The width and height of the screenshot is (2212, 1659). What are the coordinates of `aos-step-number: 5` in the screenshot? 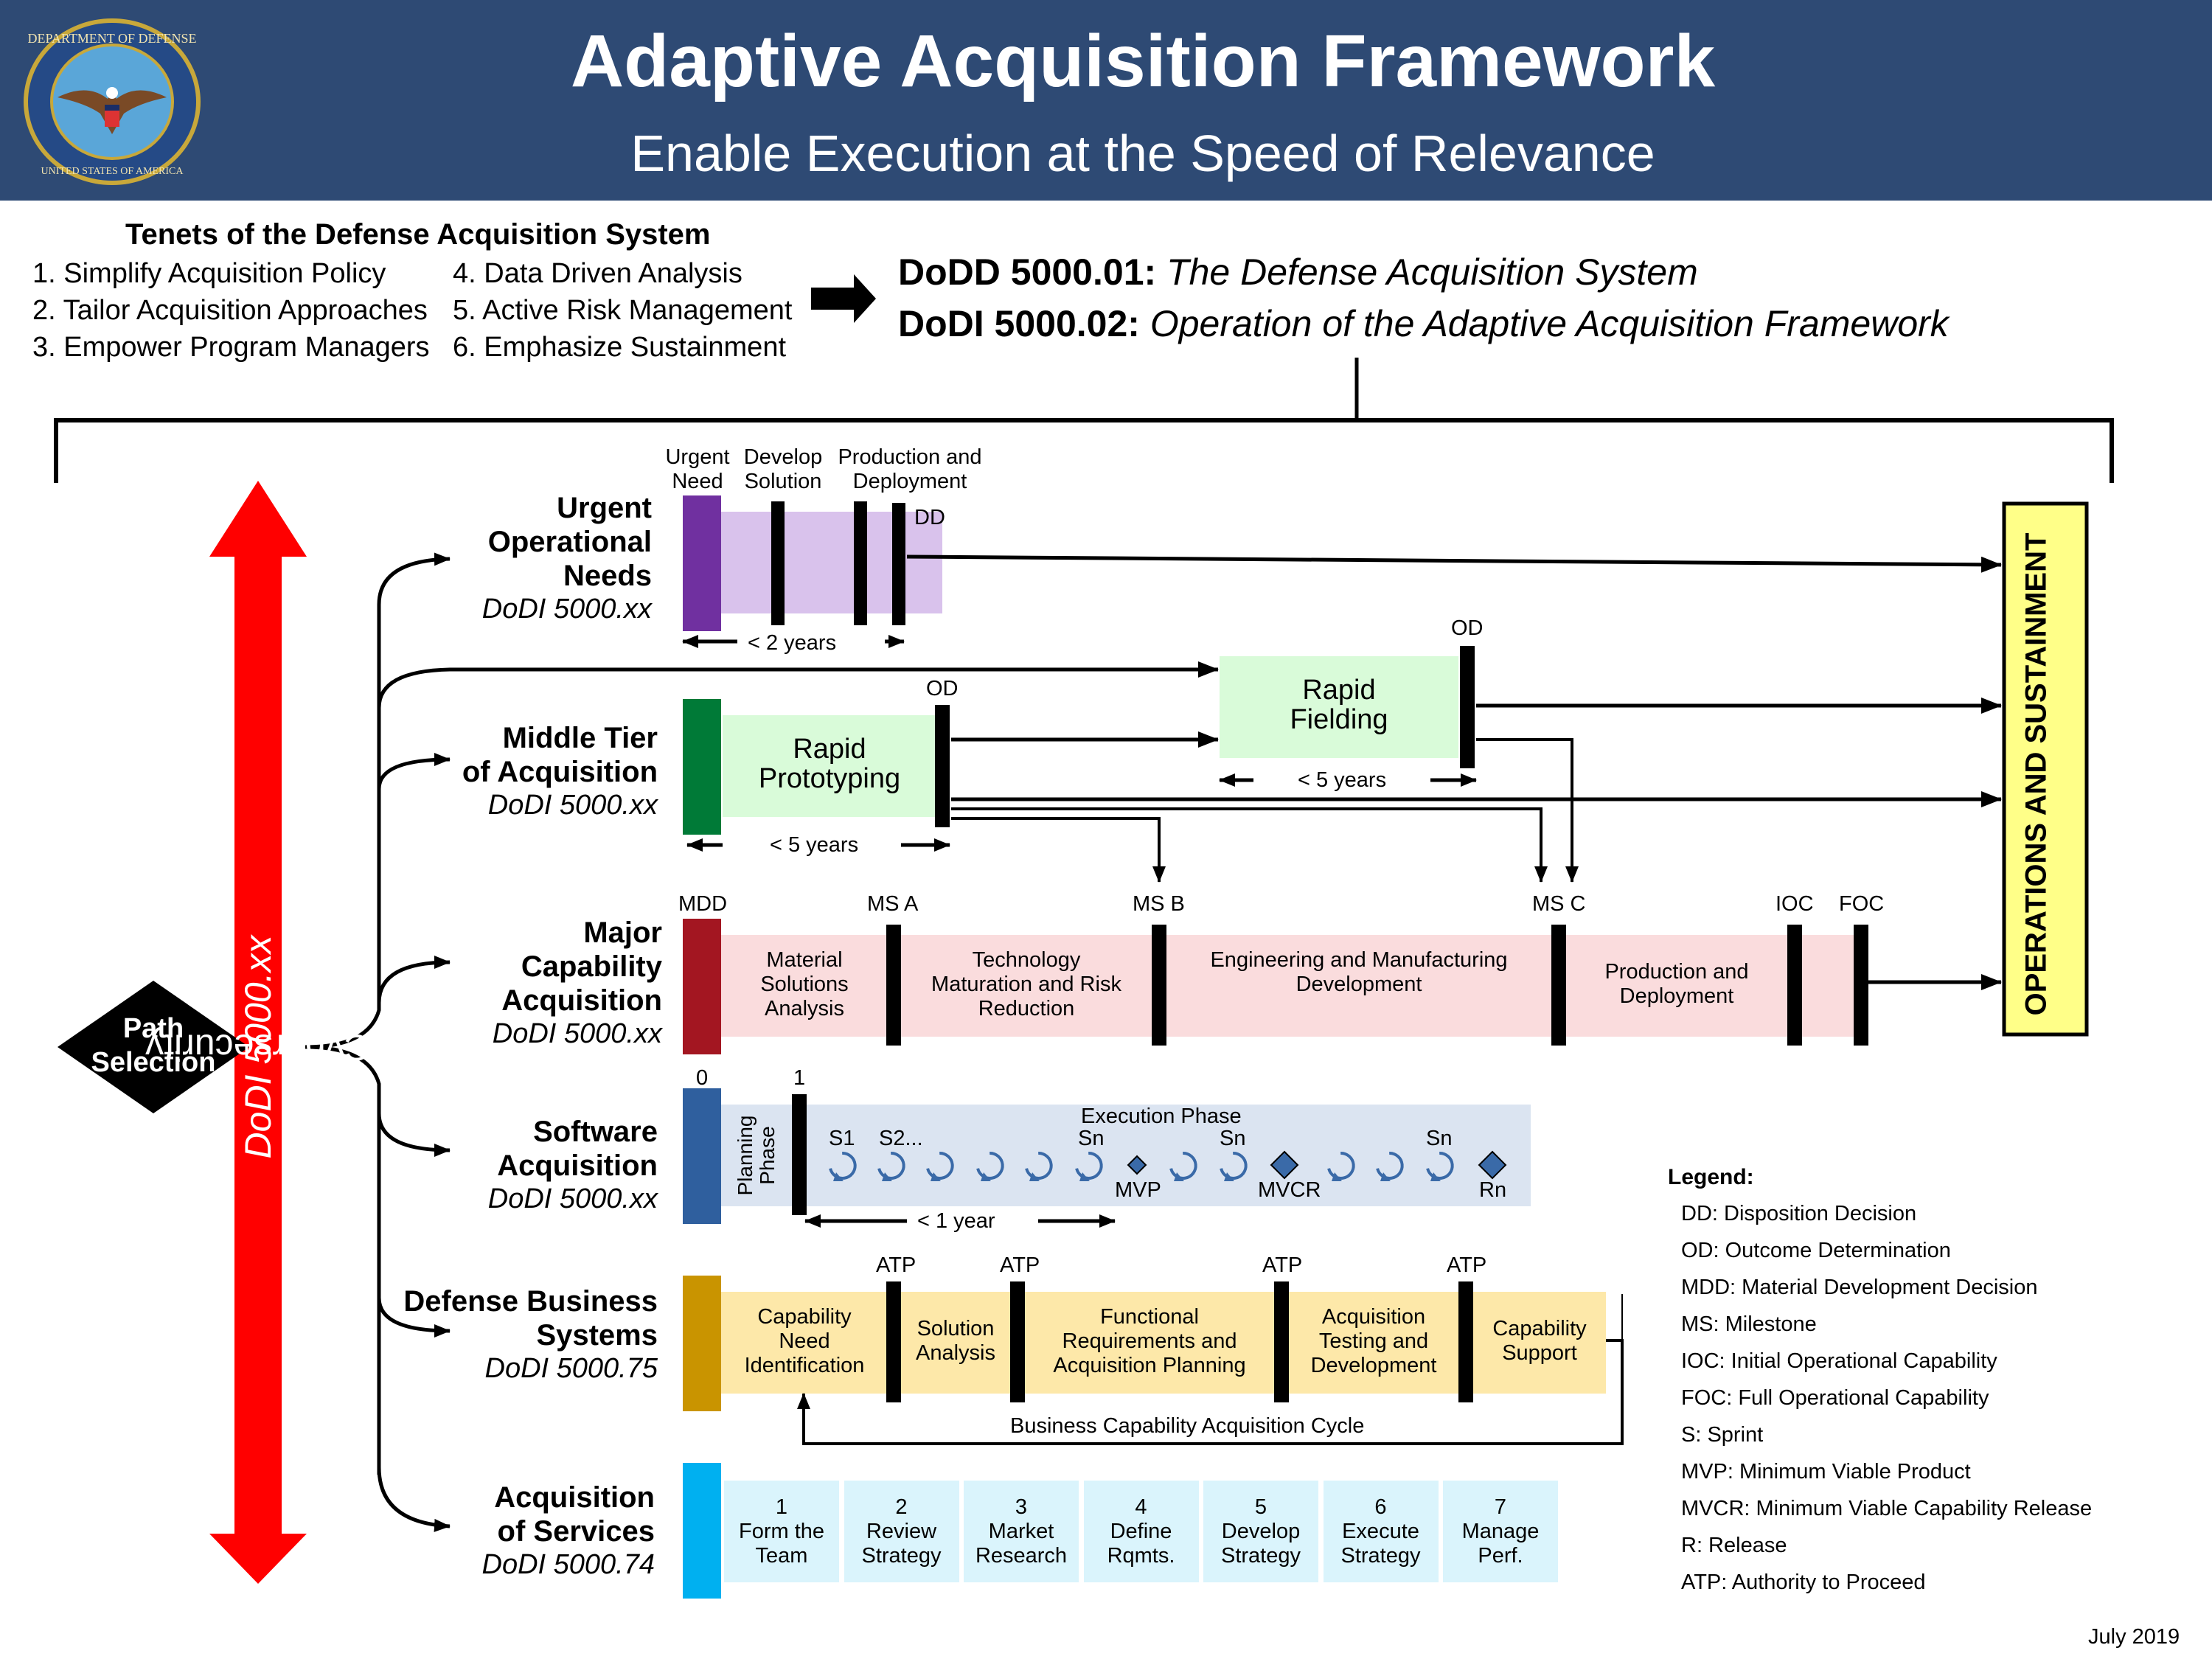 It's located at (1260, 1507).